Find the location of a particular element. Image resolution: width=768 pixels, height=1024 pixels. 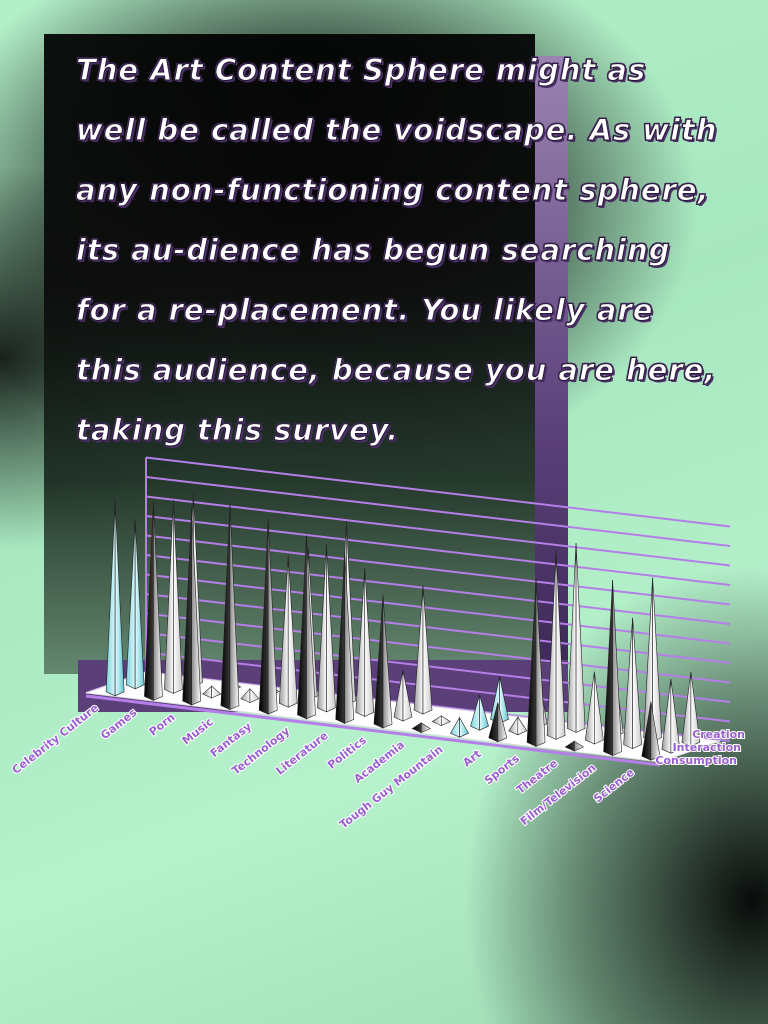

series-label: Creation is located at coordinates (718, 734).